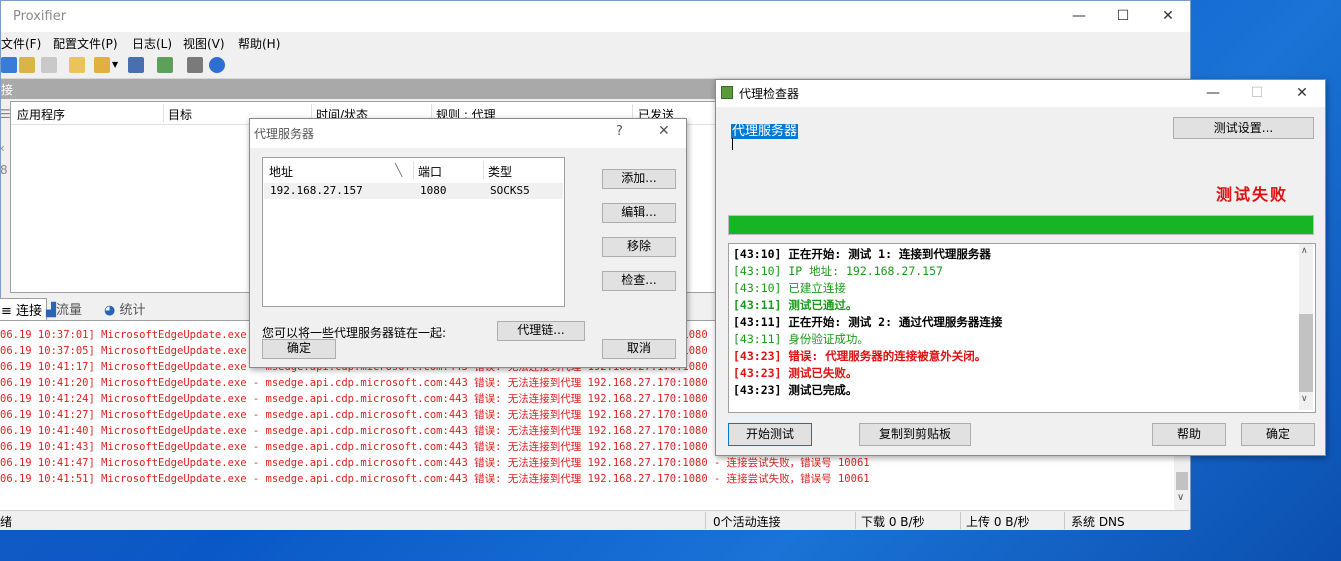 The width and height of the screenshot is (1341, 561). I want to click on checker-log-line: [43:11] 身份验证成功。, so click(801, 339).